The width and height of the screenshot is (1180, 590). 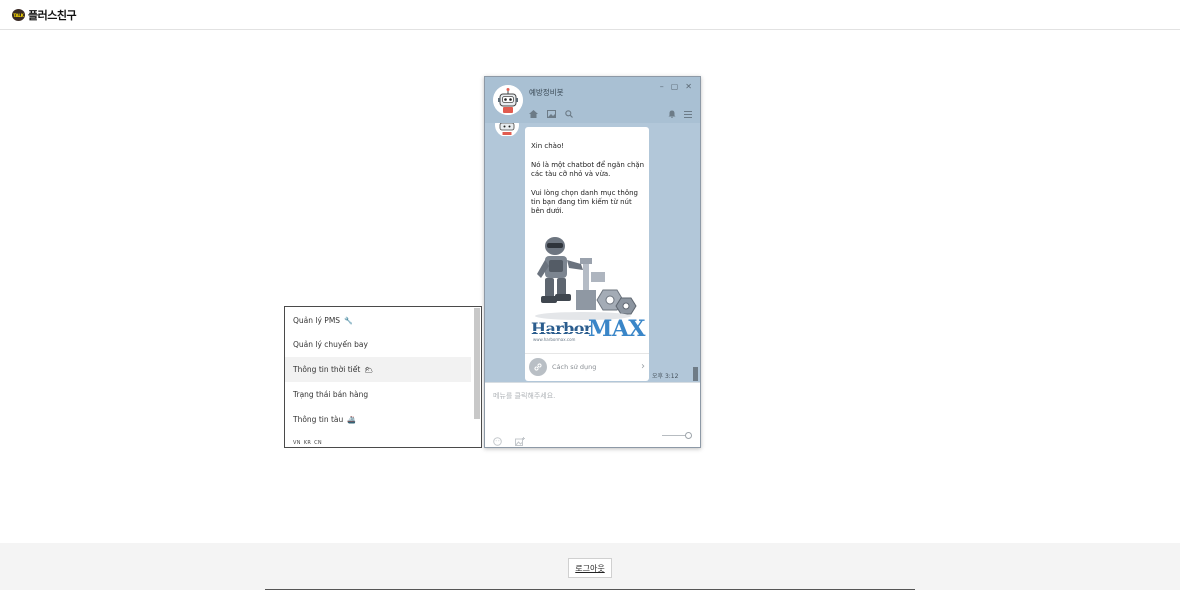 What do you see at coordinates (331, 394) in the screenshot?
I see `menu-item-label: Trạng thái bán hàng` at bounding box center [331, 394].